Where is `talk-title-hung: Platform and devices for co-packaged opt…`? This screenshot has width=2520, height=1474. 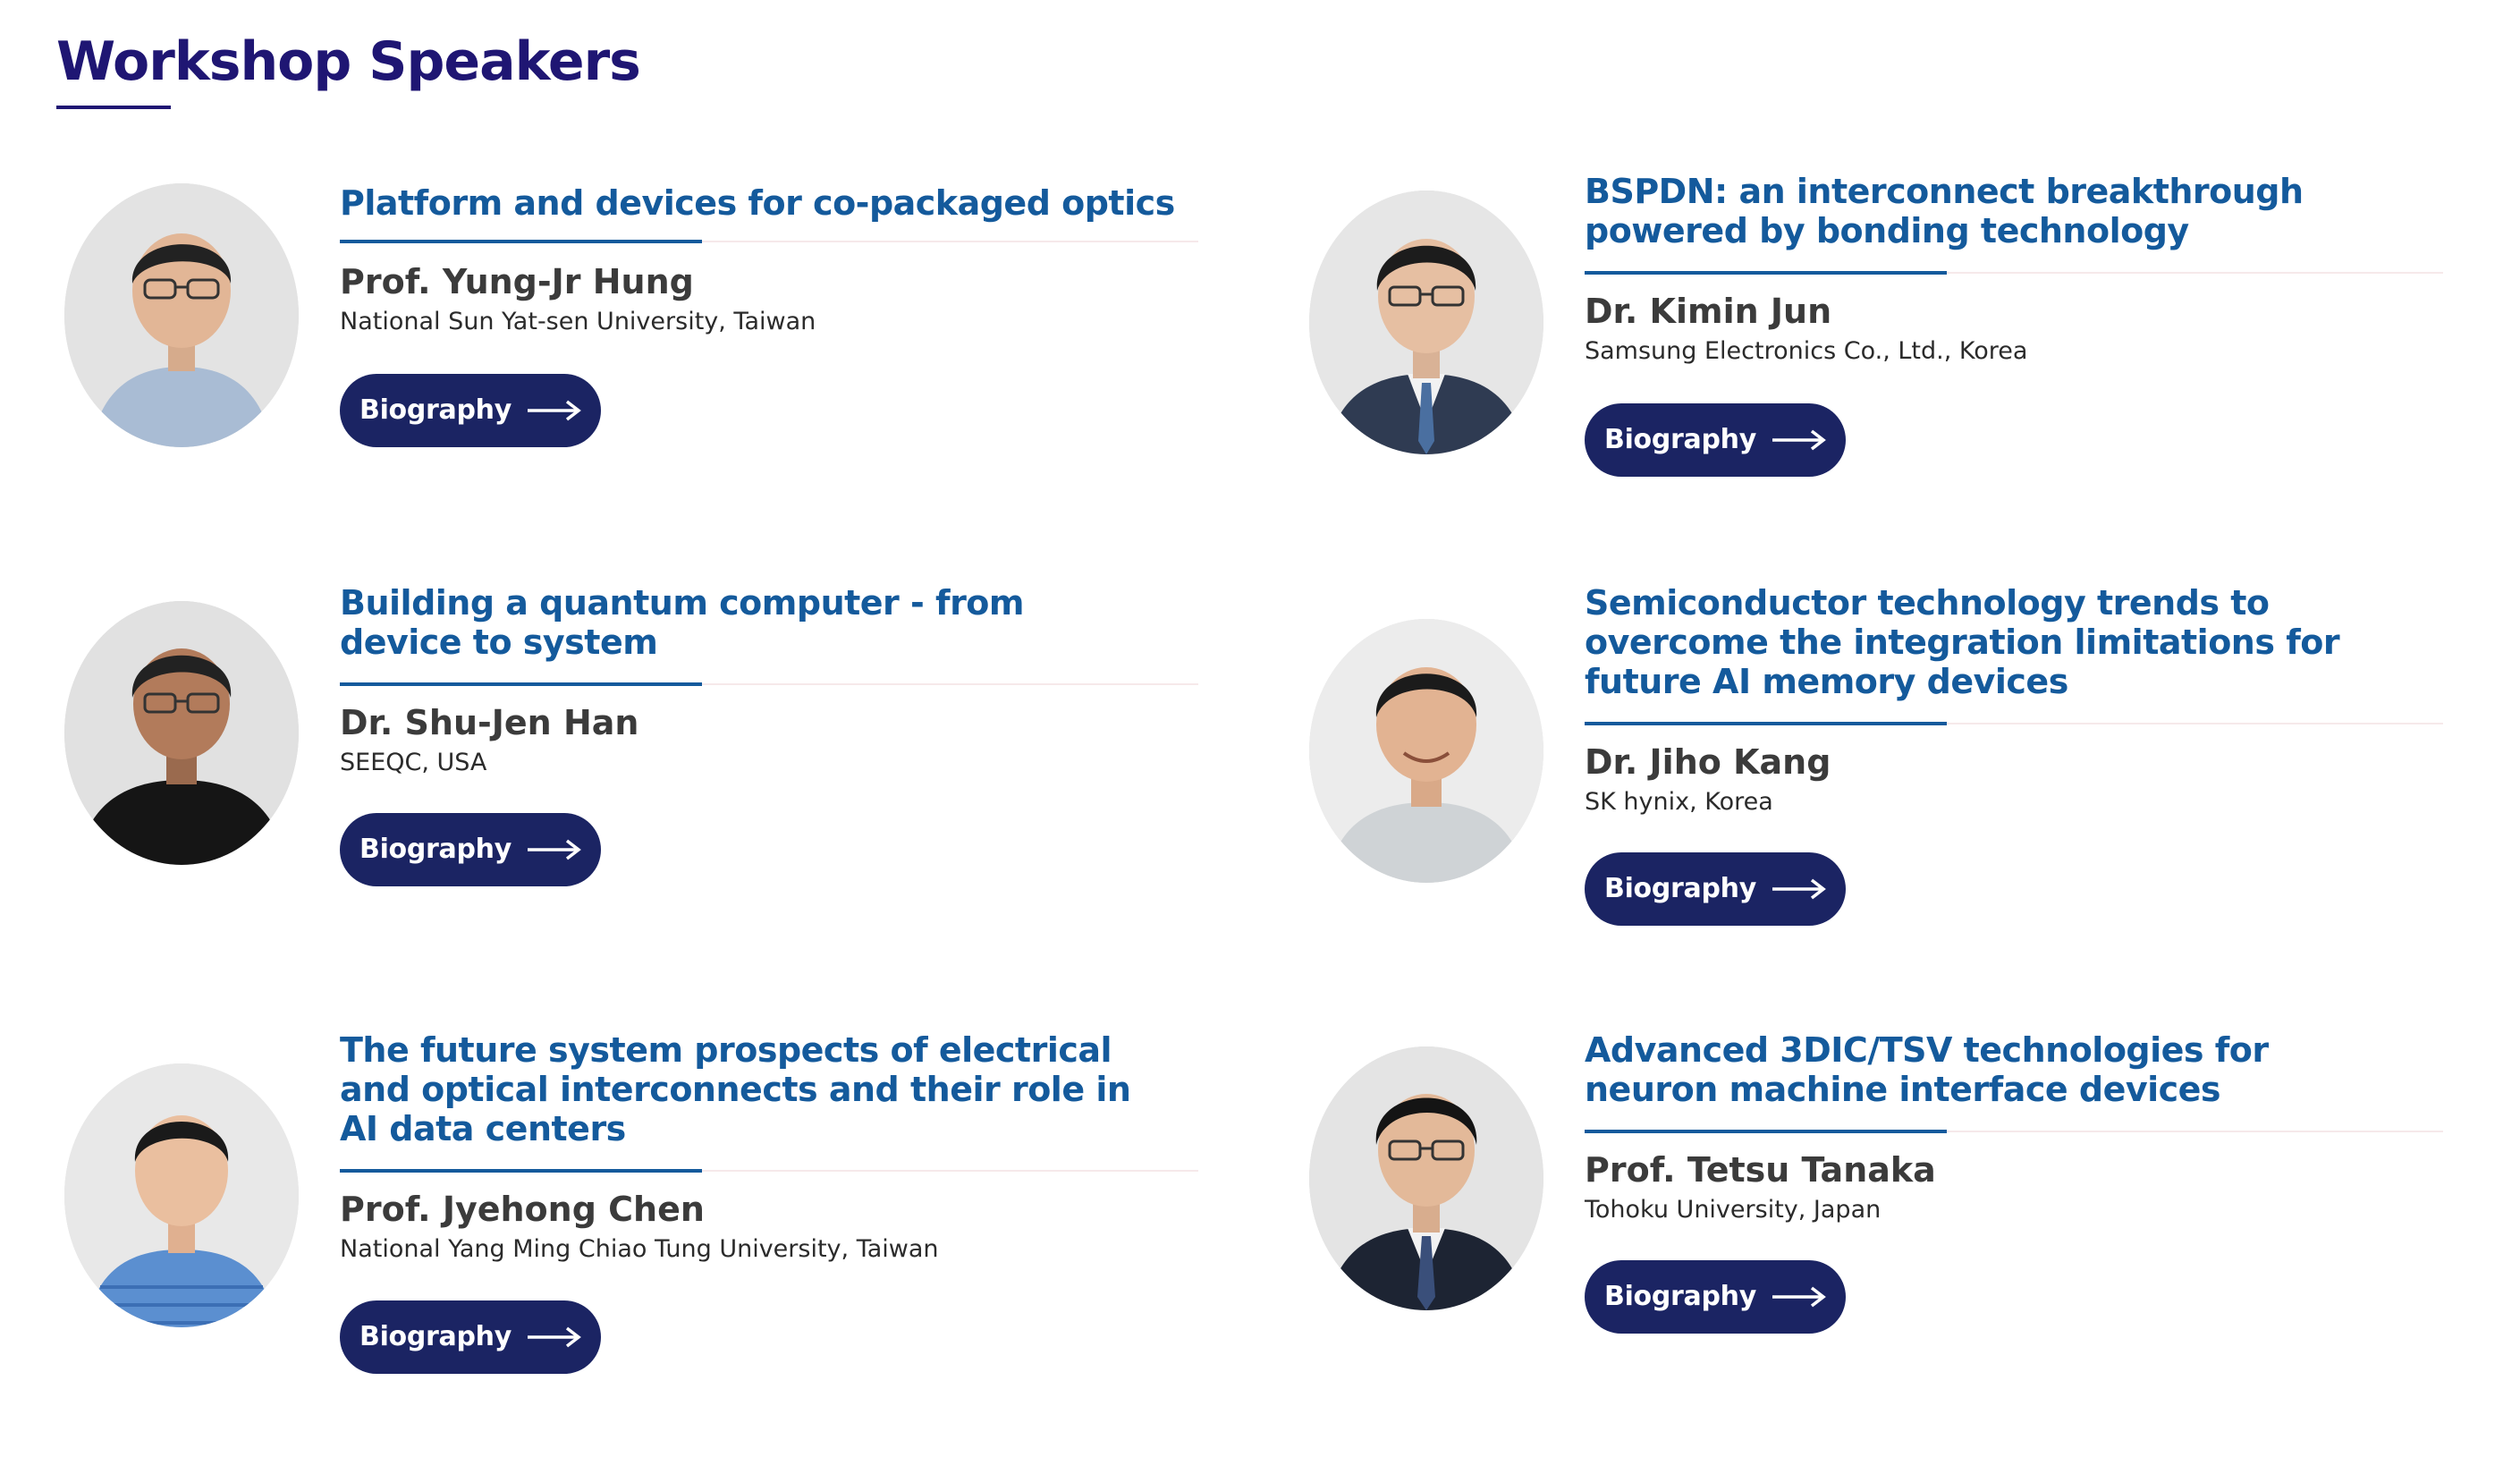 talk-title-hung: Platform and devices for co-packaged opt… is located at coordinates (757, 203).